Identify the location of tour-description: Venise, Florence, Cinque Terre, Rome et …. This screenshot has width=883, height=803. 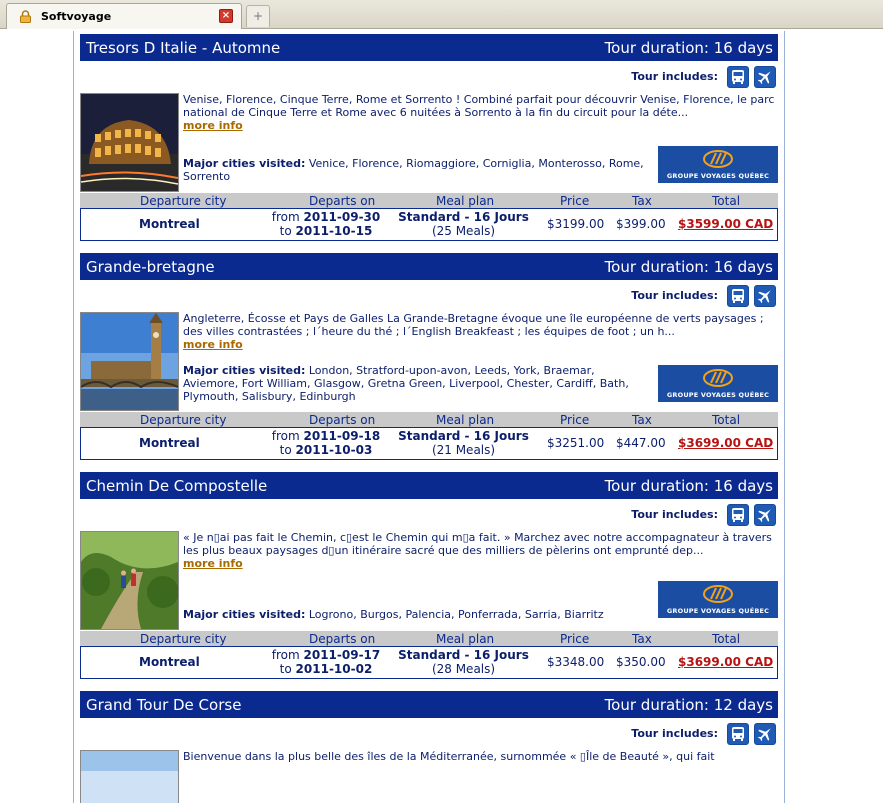
(480, 112).